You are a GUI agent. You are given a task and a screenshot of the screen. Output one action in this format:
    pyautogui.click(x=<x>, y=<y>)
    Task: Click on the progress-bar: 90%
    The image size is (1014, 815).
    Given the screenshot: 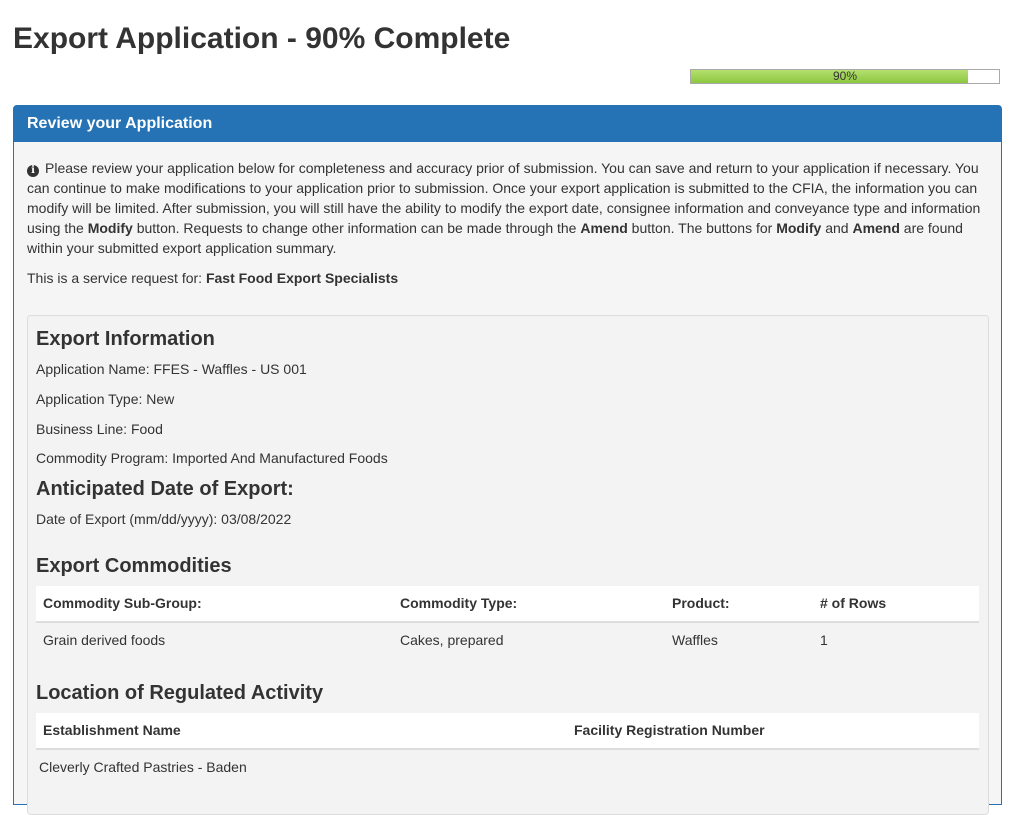 What is the action you would take?
    pyautogui.click(x=845, y=76)
    